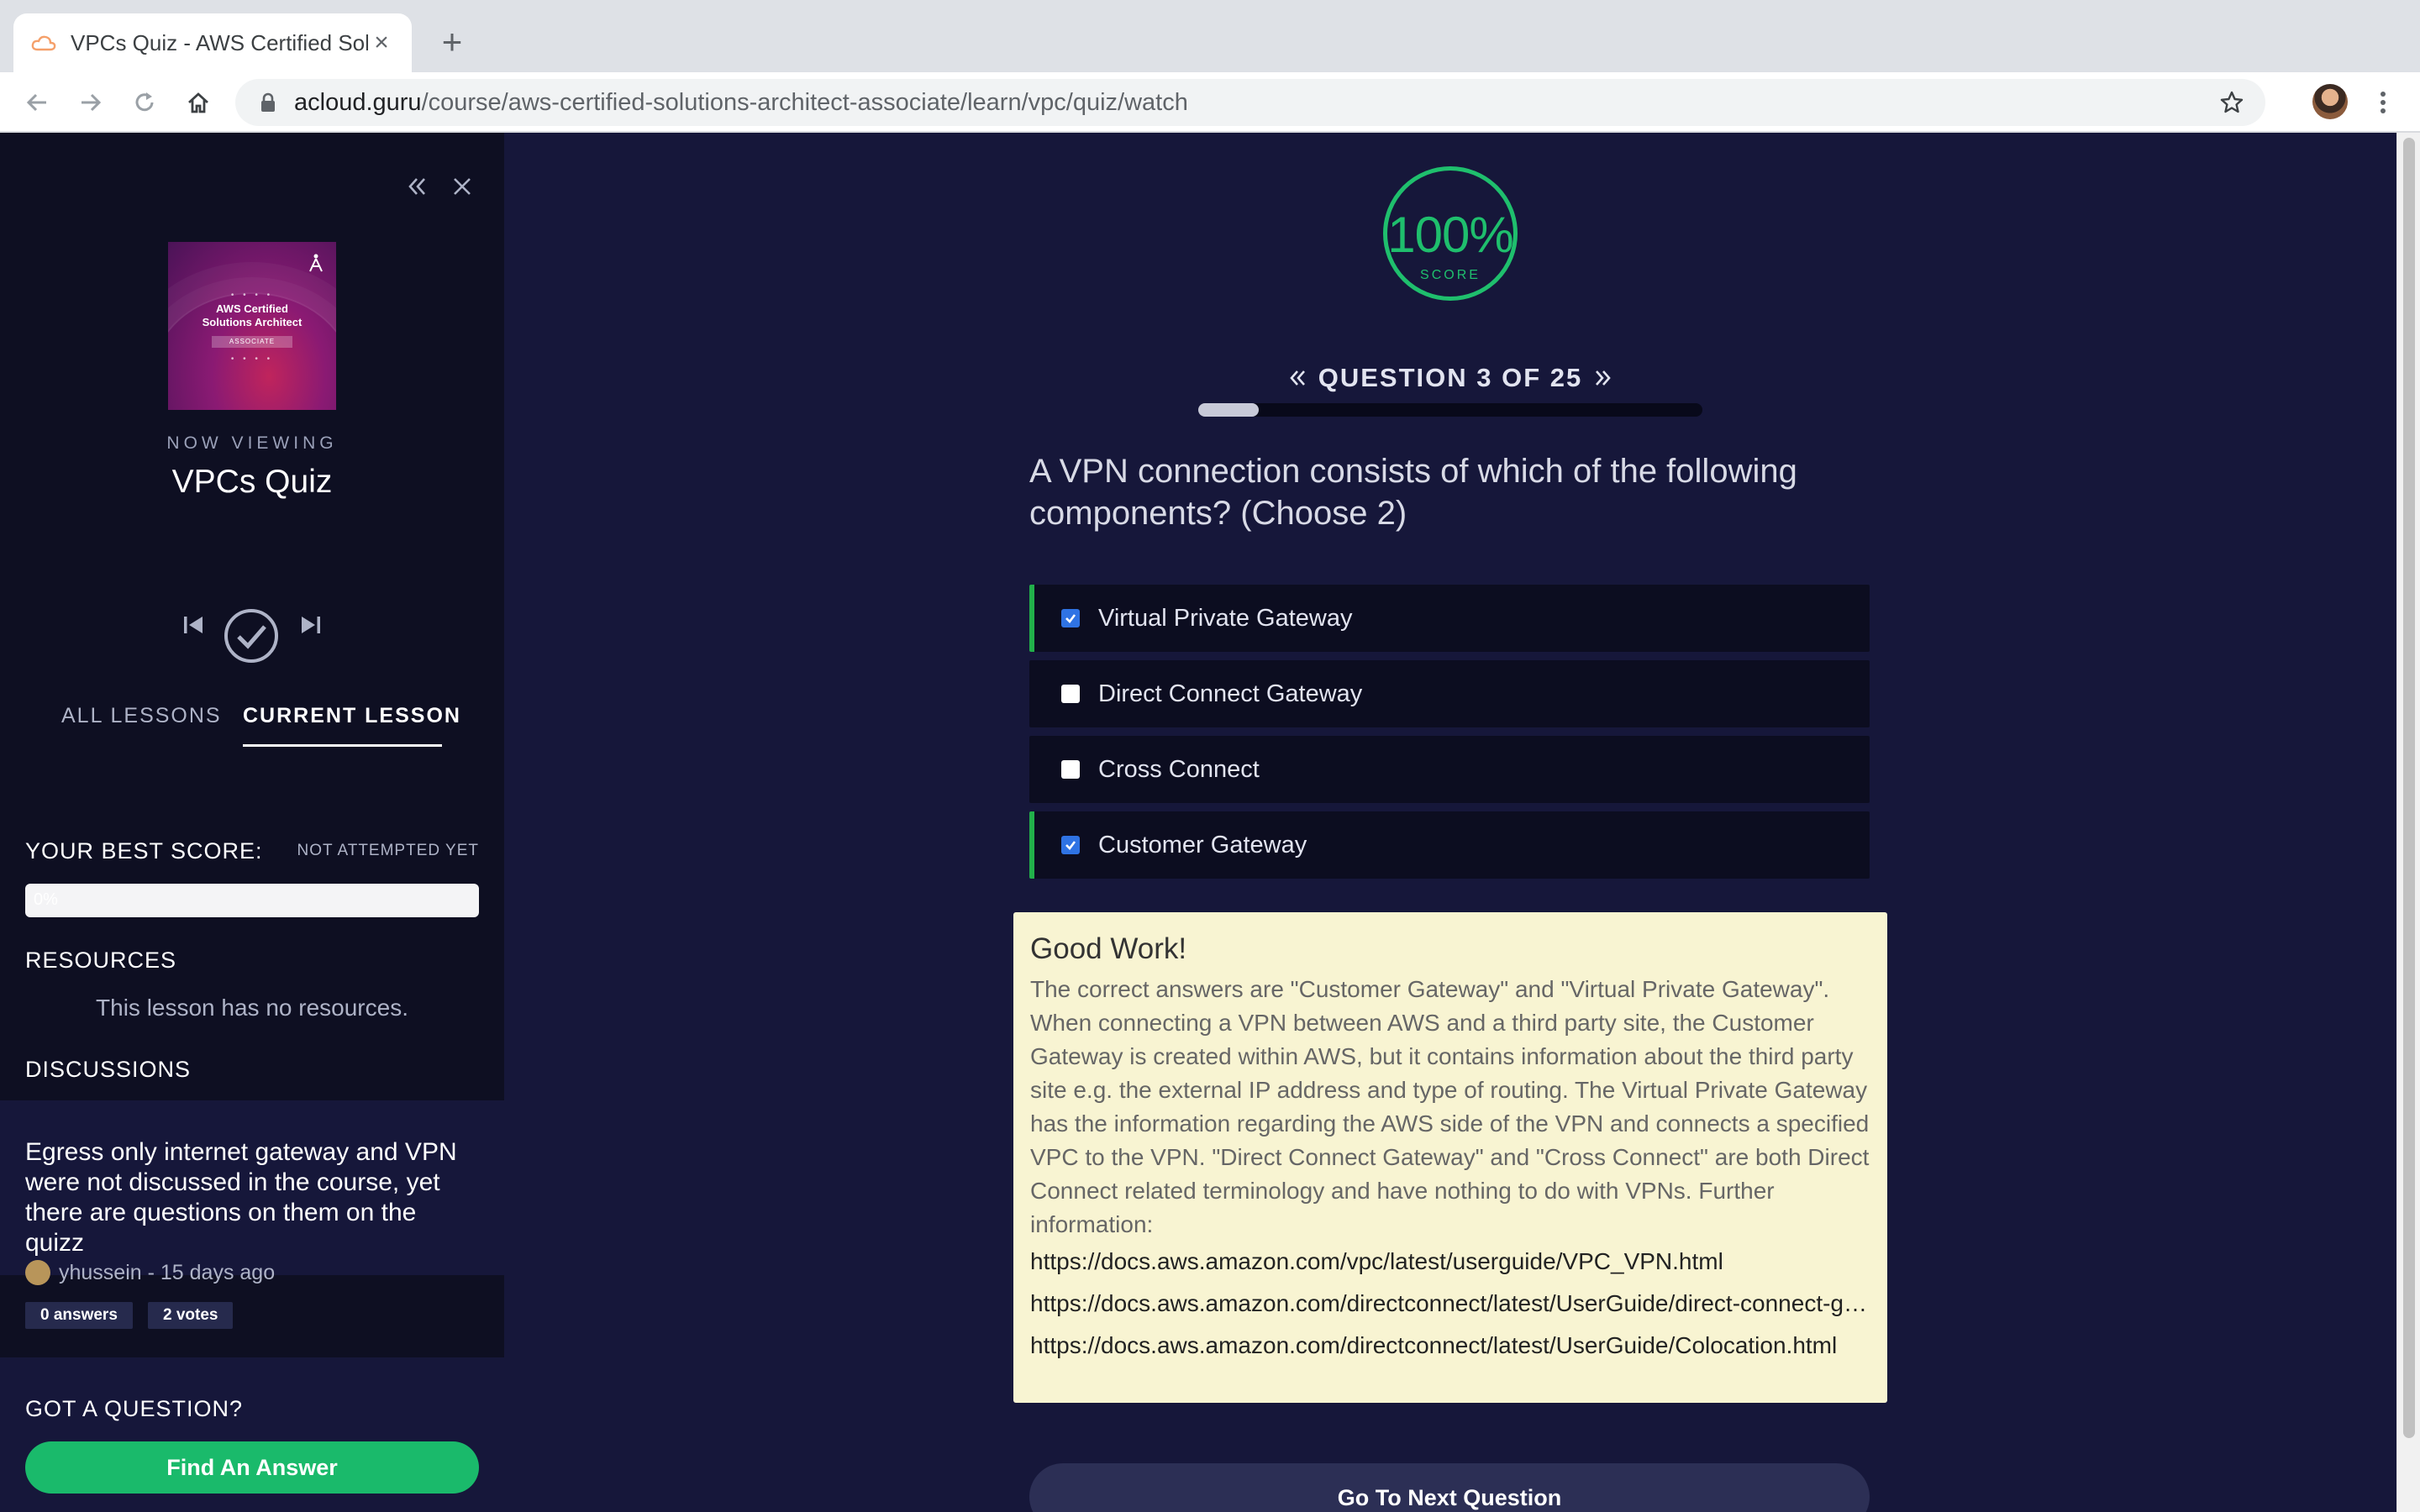 This screenshot has height=1512, width=2420. What do you see at coordinates (2232, 102) in the screenshot?
I see `bookmark-star-icon` at bounding box center [2232, 102].